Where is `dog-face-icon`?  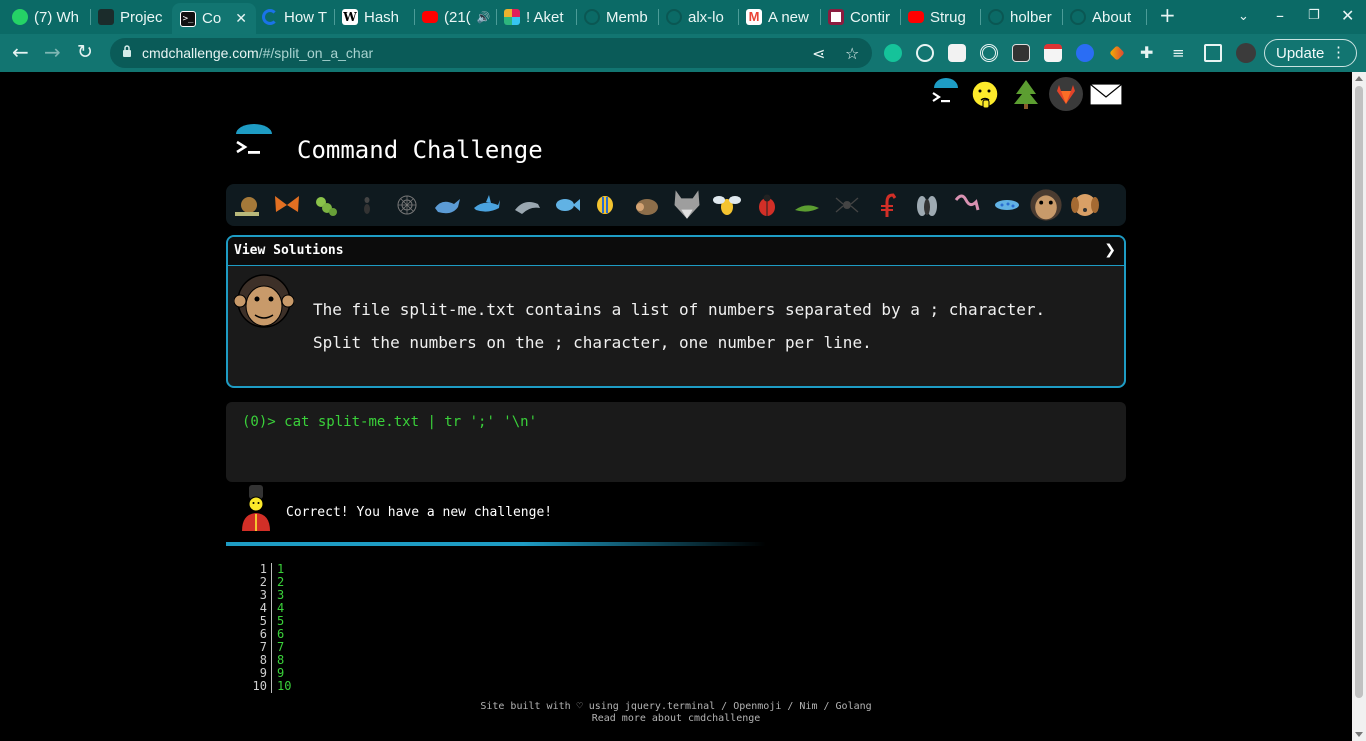 dog-face-icon is located at coordinates (1085, 205).